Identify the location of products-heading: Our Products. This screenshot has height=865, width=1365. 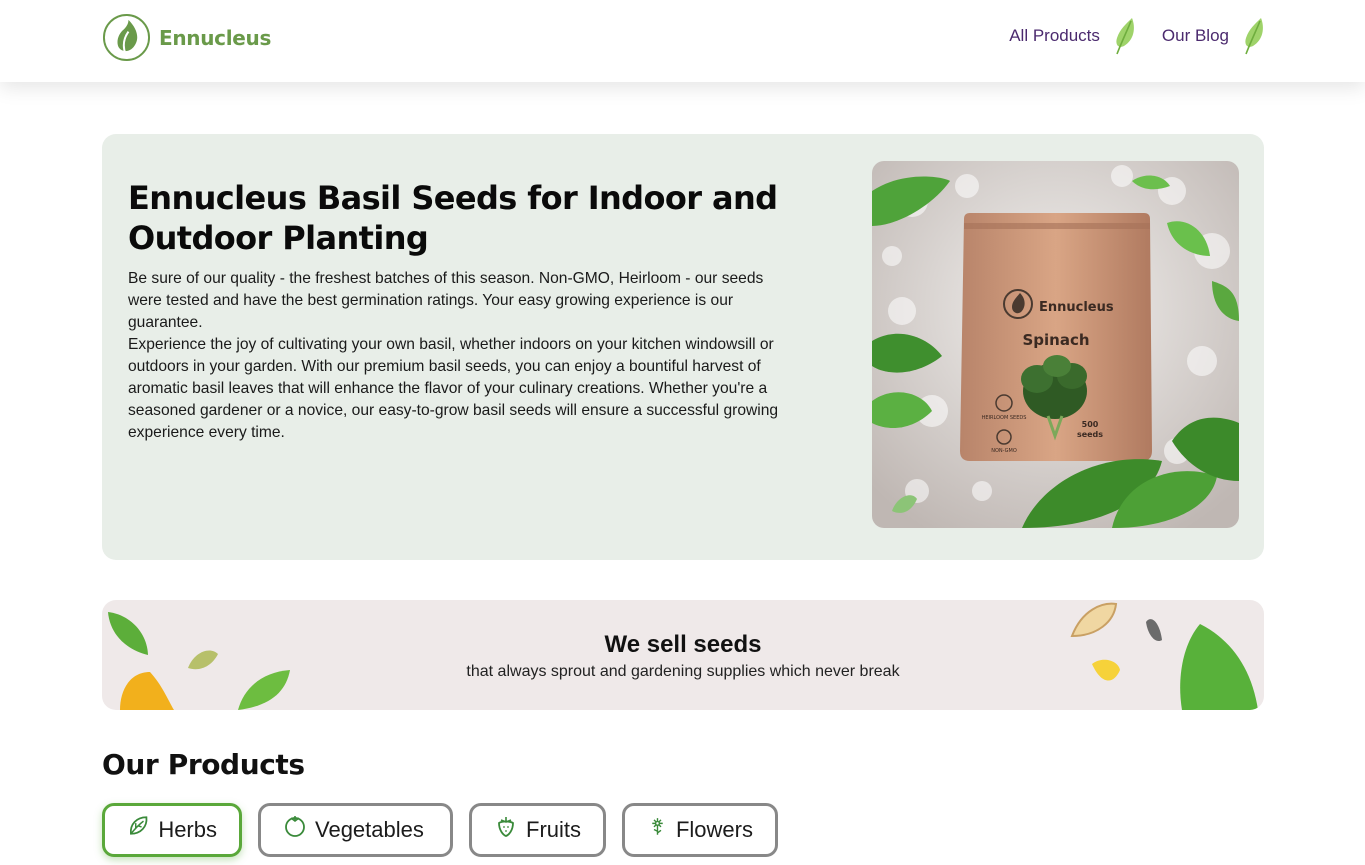
(203, 764).